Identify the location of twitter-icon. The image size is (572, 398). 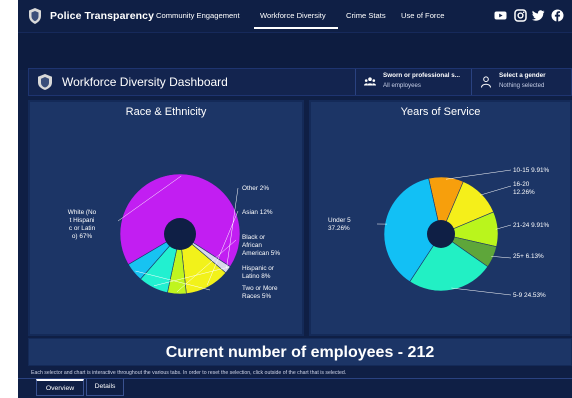
(538, 15).